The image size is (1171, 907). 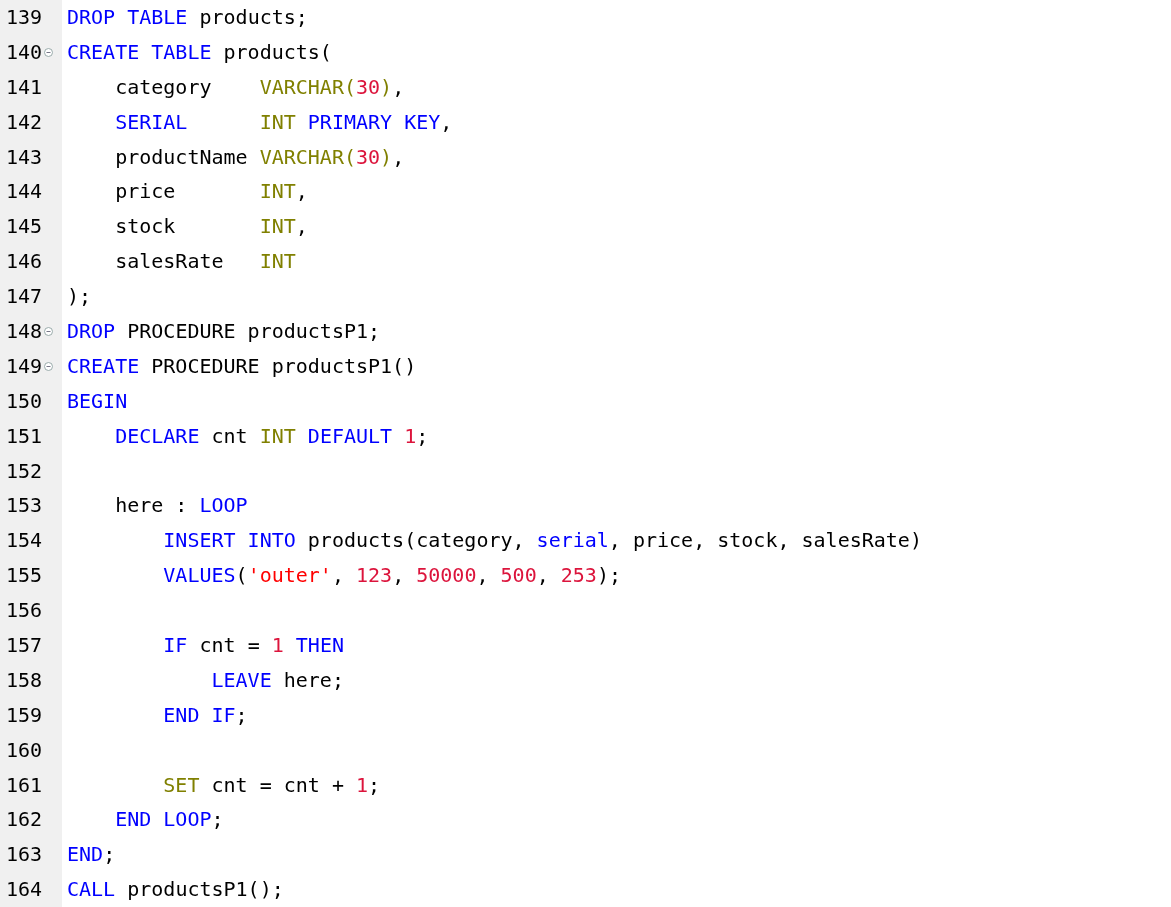 What do you see at coordinates (169, 820) in the screenshot?
I see `code-line: END LOOP;` at bounding box center [169, 820].